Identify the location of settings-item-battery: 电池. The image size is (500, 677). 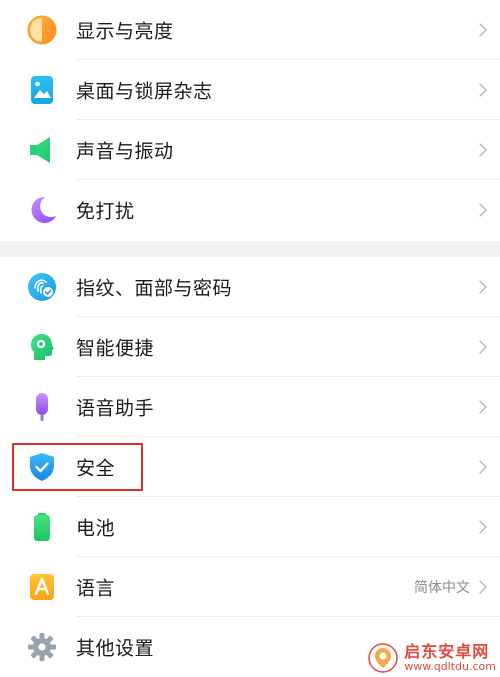
(250, 527).